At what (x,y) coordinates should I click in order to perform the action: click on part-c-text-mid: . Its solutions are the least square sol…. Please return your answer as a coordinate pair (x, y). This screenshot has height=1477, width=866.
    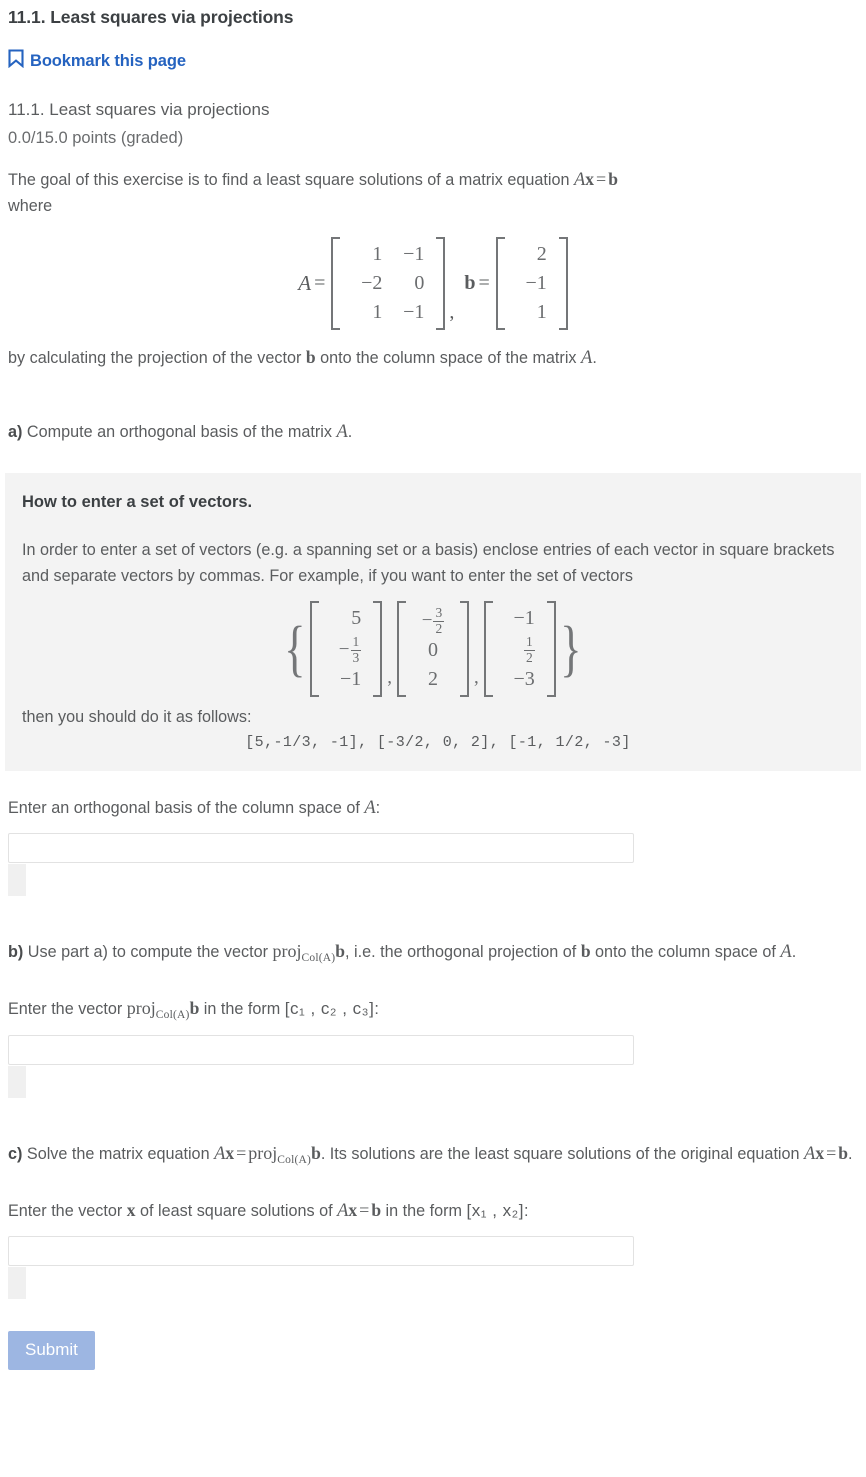
    Looking at the image, I should click on (562, 1154).